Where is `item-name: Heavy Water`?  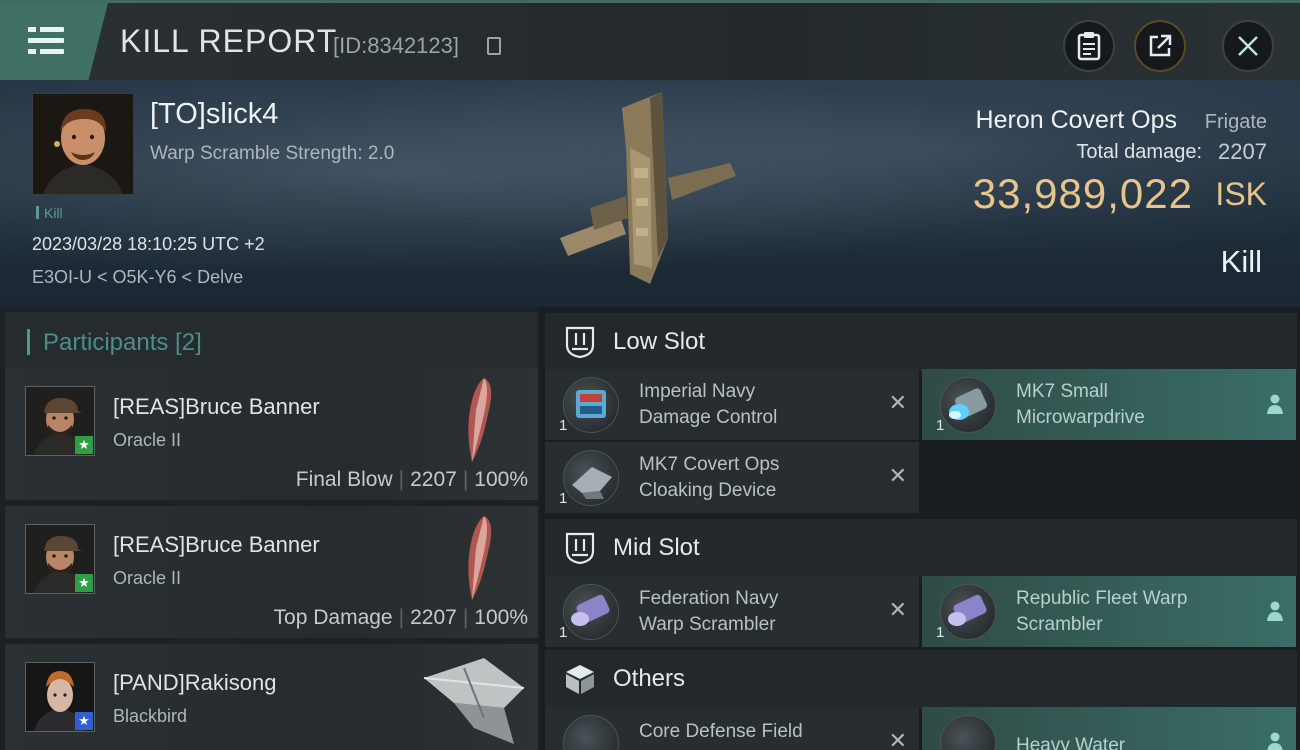
item-name: Heavy Water is located at coordinates (1071, 742).